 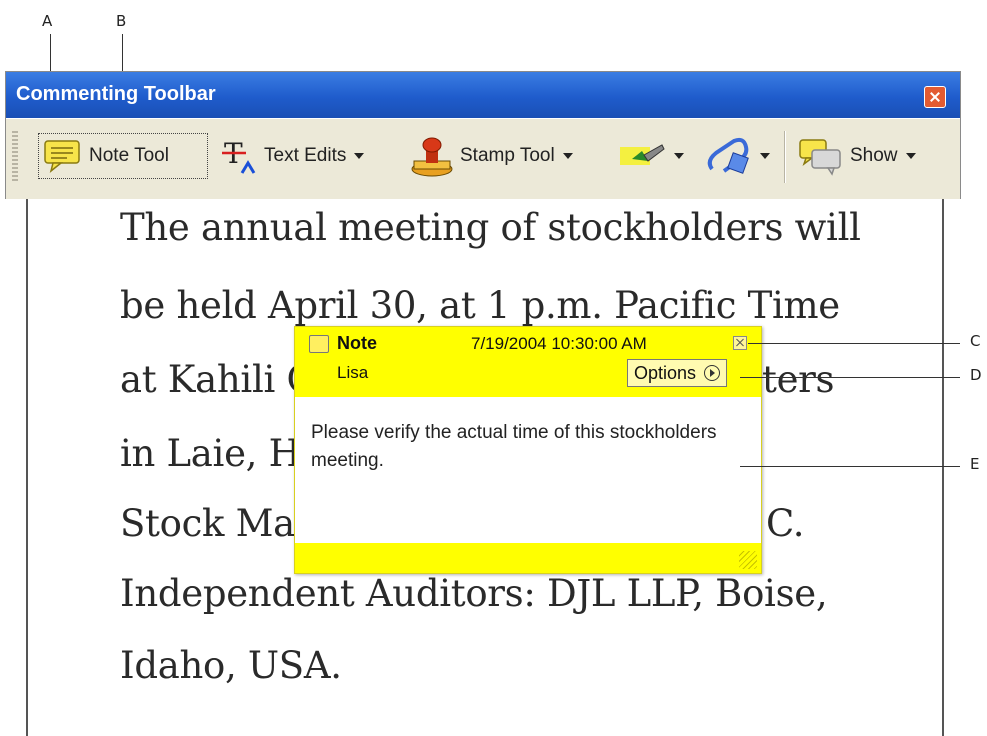 What do you see at coordinates (116, 94) in the screenshot?
I see `toolbar-title: Commenting Toolbar` at bounding box center [116, 94].